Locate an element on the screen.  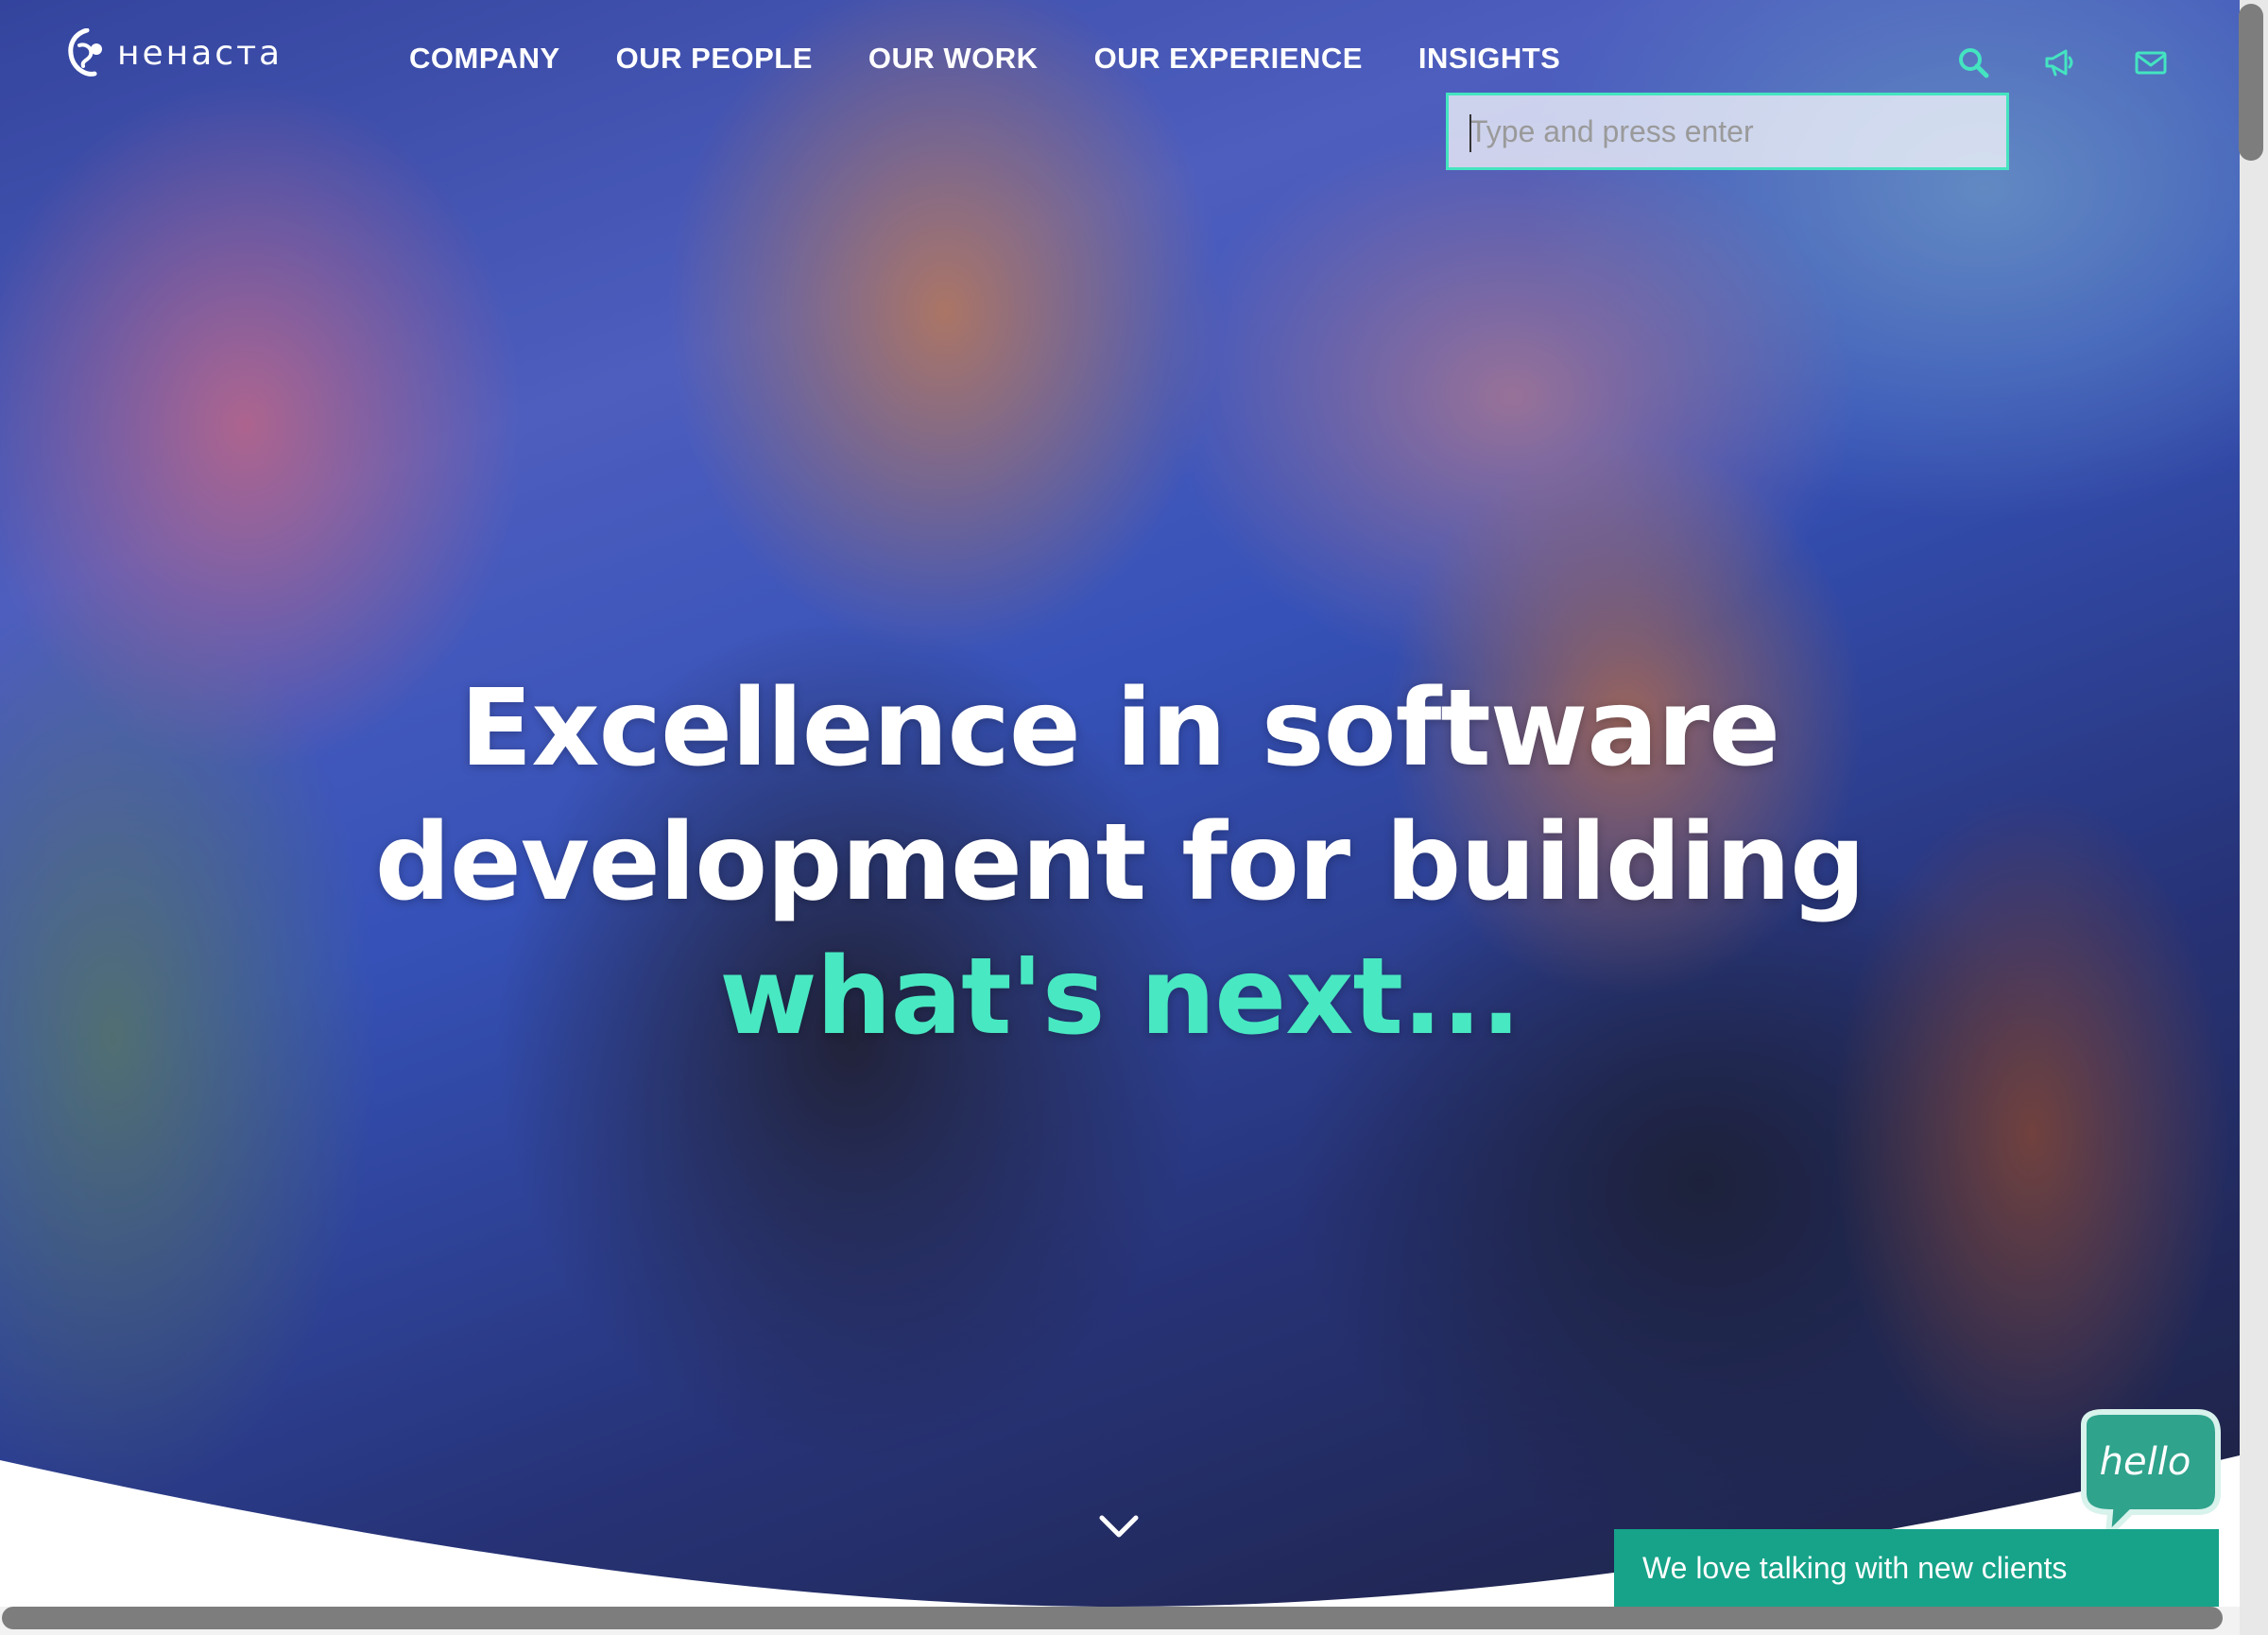
horizontal-scrollbar-thumb is located at coordinates (1112, 1618).